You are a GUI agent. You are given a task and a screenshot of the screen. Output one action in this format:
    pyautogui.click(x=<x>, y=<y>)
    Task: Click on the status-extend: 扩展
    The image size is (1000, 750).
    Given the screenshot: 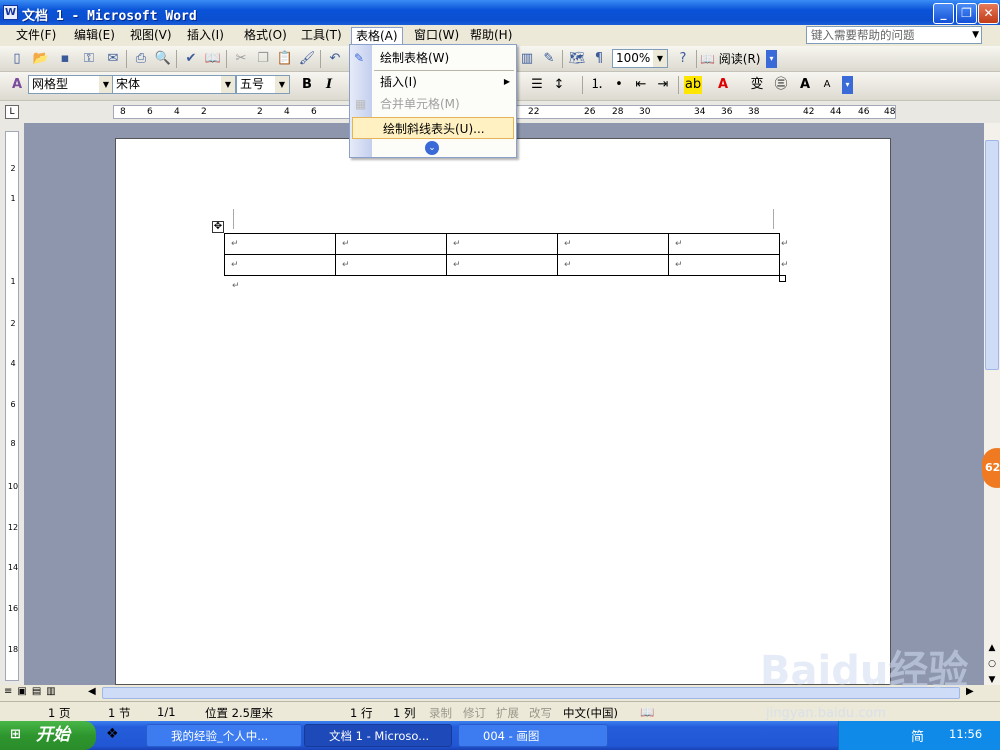 What is the action you would take?
    pyautogui.click(x=507, y=713)
    